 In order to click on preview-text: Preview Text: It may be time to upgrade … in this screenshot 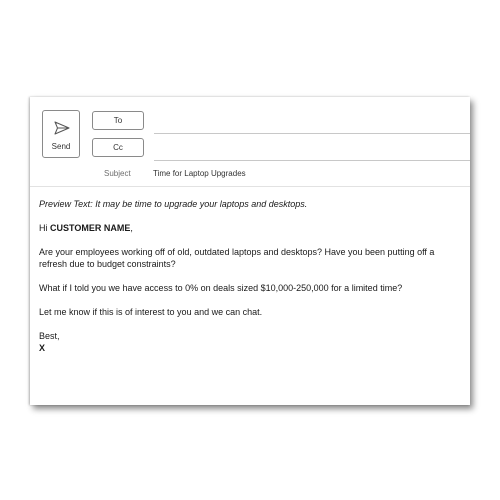, I will do `click(173, 204)`.